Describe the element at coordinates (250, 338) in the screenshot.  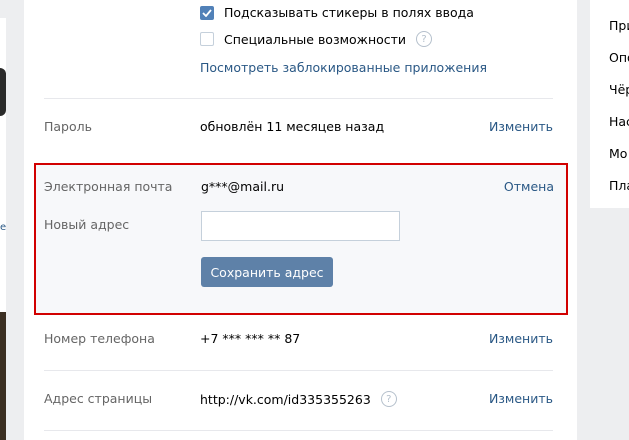
I see `phone-value: +7 *** *** ** 87` at that location.